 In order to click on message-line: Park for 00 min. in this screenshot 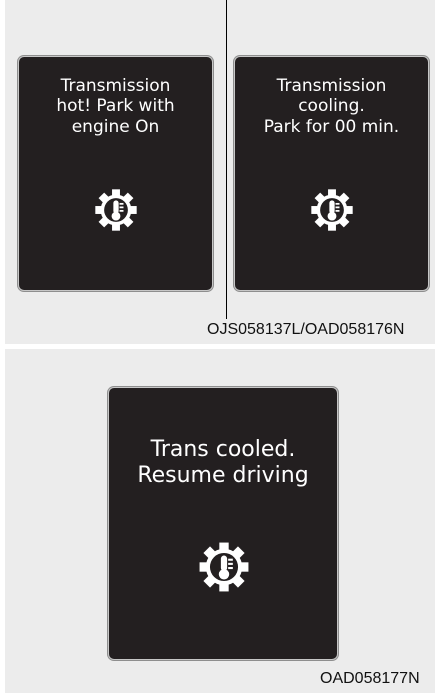, I will do `click(331, 126)`.